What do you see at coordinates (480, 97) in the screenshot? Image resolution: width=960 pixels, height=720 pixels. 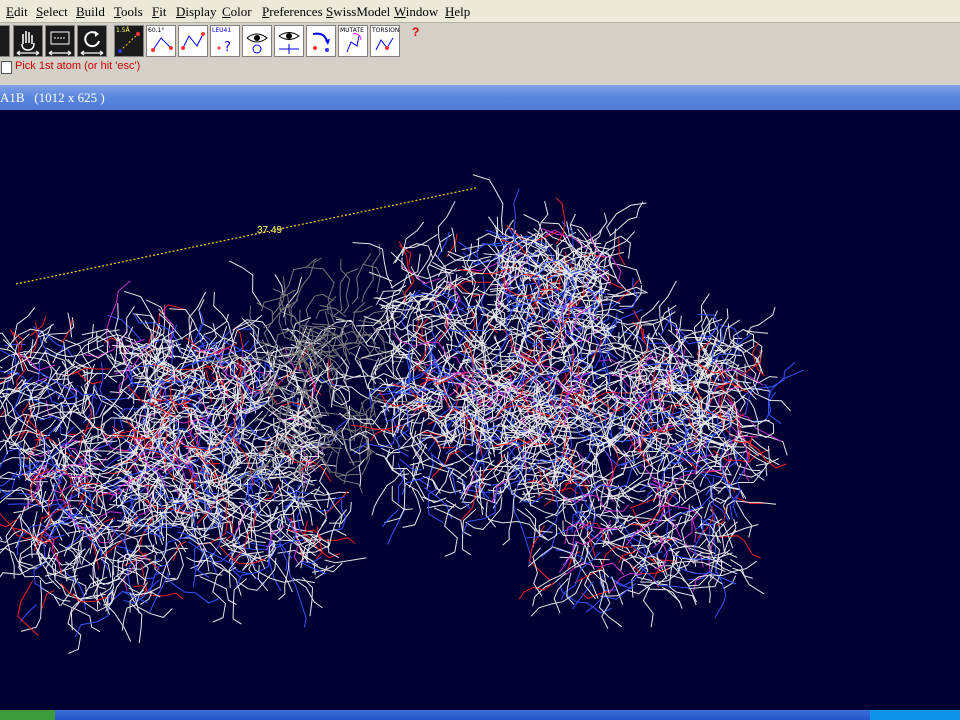 I see `viewer-title-bar: A1B (1012 x 625 )` at bounding box center [480, 97].